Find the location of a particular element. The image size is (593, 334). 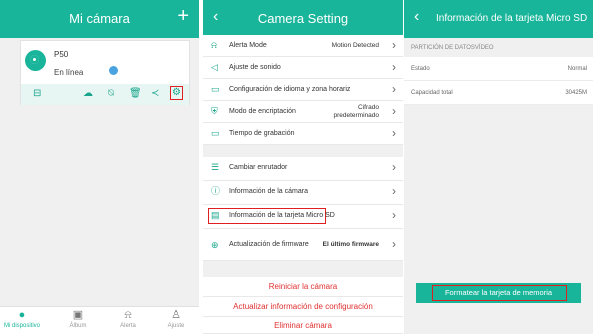

page-title: Mi cámara is located at coordinates (99, 18).